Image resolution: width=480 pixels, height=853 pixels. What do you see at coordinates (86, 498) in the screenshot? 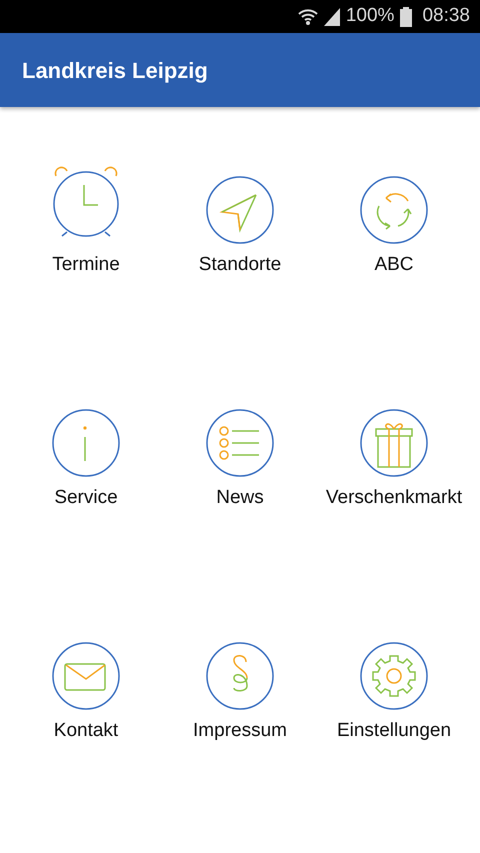
I see `tile-label: Service` at bounding box center [86, 498].